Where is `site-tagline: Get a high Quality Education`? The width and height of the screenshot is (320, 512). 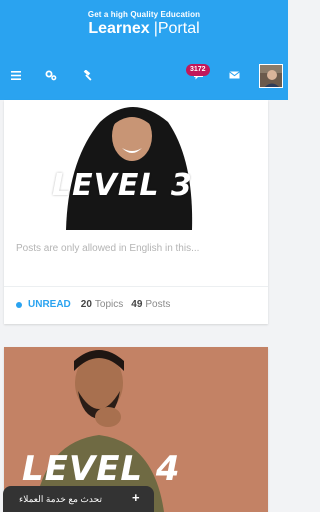
site-tagline: Get a high Quality Education is located at coordinates (144, 14).